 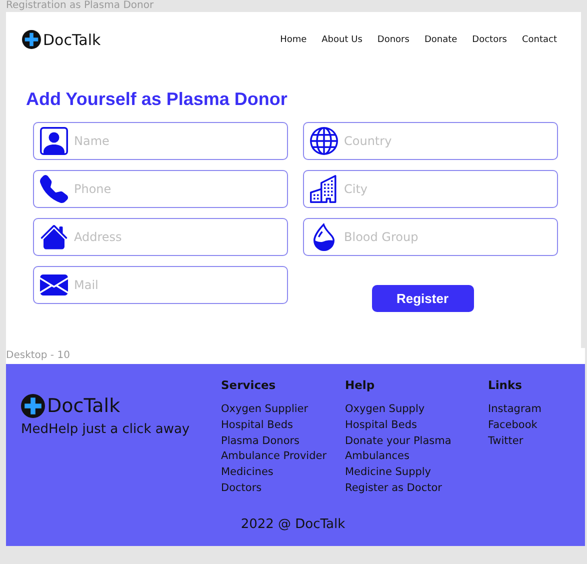 I want to click on frame-label: Registration as Plasma Donor, so click(x=80, y=6).